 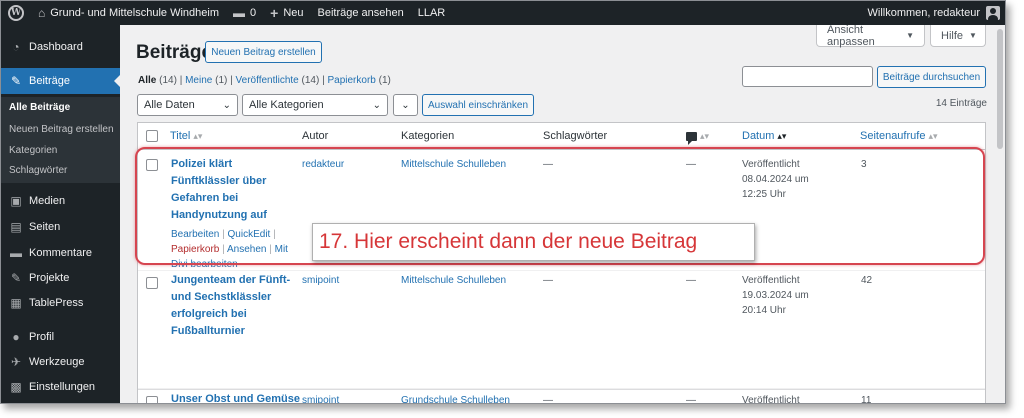 What do you see at coordinates (286, 105) in the screenshot?
I see `category-filter-value: Alle Kategorien` at bounding box center [286, 105].